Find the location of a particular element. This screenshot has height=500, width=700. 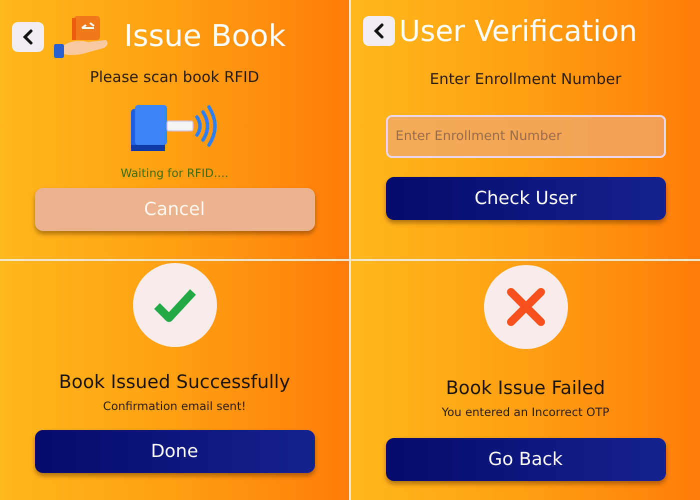

screen-title: User Verification is located at coordinates (518, 31).